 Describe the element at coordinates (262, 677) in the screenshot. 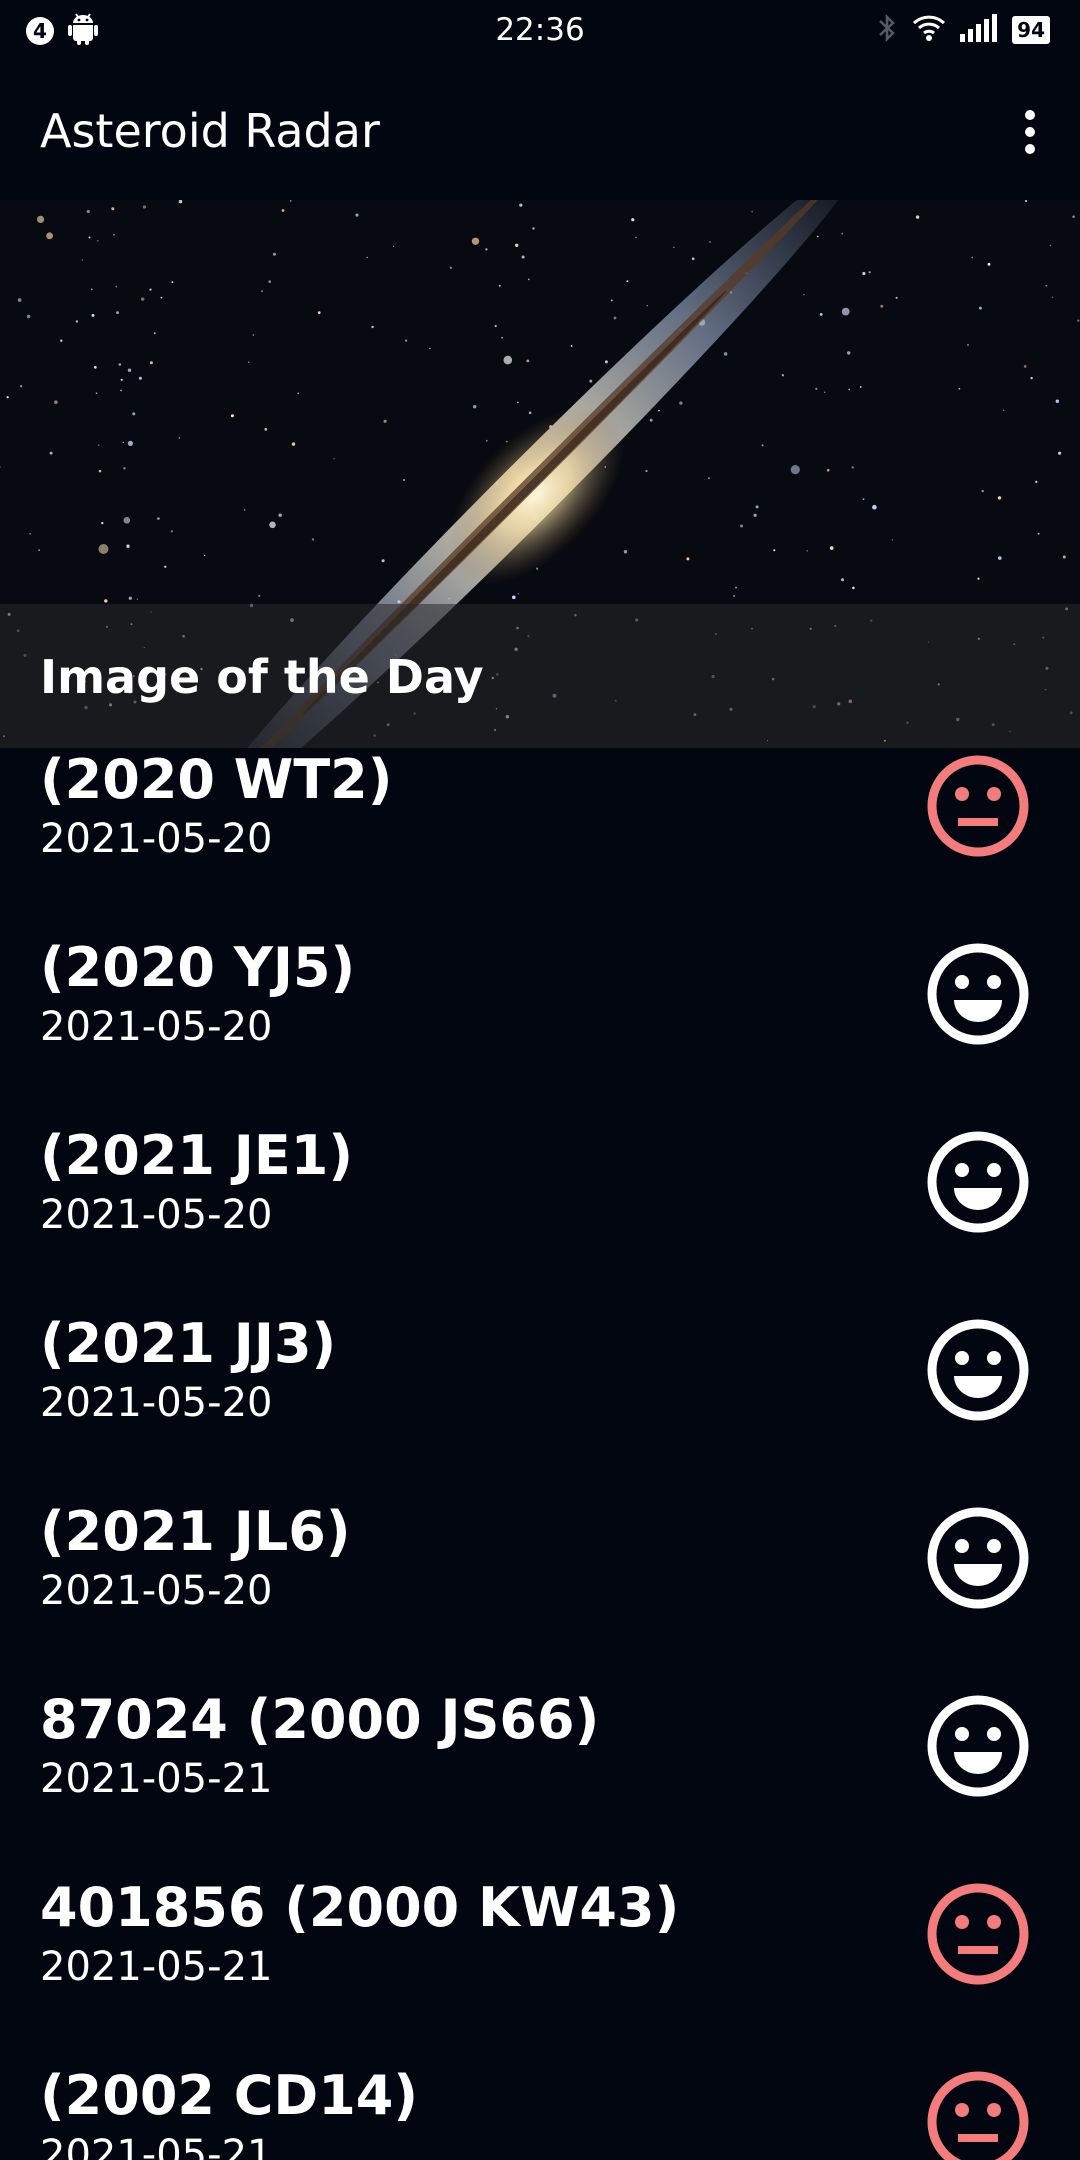

I see `image-caption: Image of the Day` at that location.